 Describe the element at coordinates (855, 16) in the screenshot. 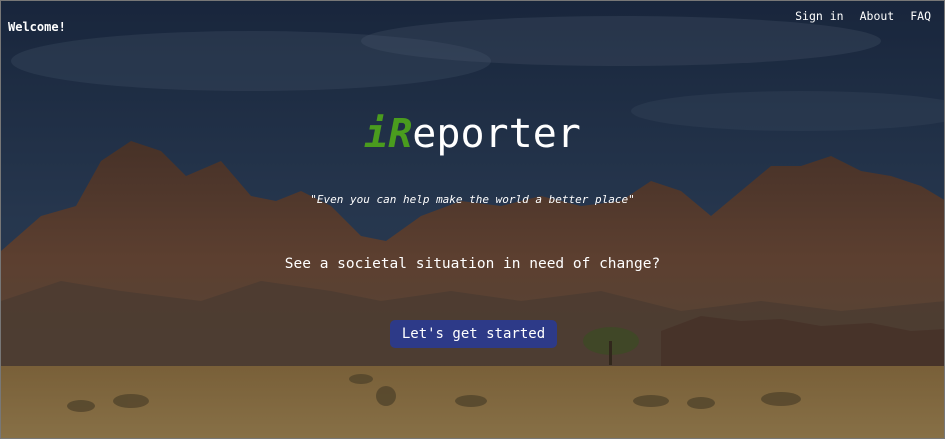

I see `top-nav: Sign in About FAQ` at that location.